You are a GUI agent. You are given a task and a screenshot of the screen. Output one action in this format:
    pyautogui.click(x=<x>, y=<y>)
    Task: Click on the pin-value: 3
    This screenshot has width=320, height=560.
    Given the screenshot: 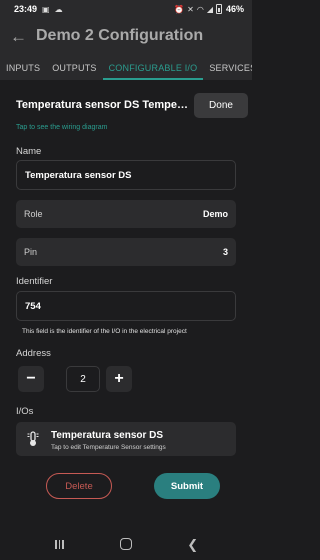 What is the action you would take?
    pyautogui.click(x=225, y=252)
    